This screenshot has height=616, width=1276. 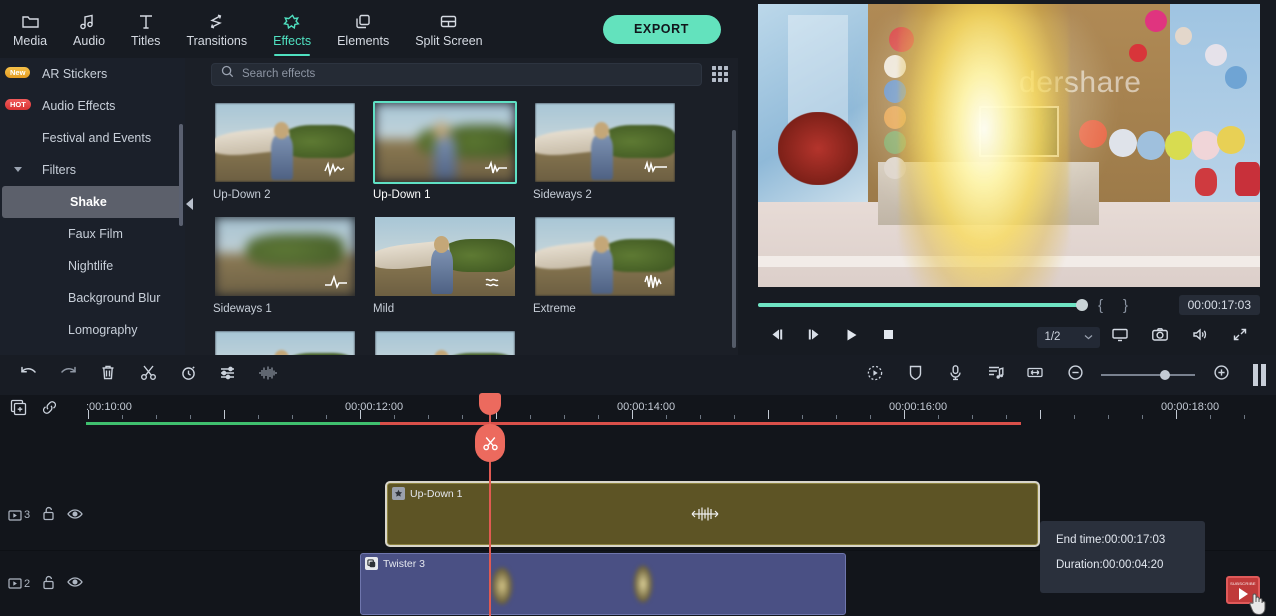 I want to click on audio-mixer-button, so click(x=995, y=375).